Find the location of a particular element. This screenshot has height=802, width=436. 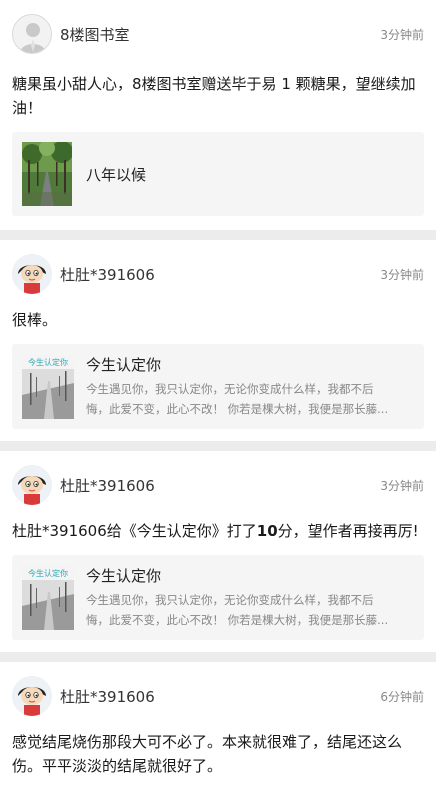

book-cover is located at coordinates (48, 174).